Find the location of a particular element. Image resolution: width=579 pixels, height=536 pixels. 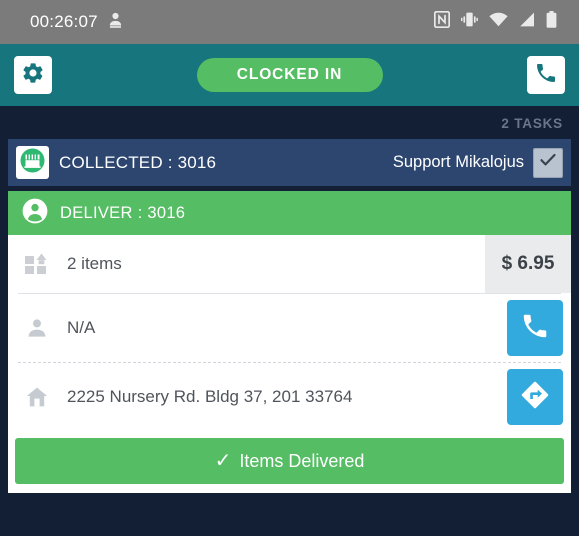

call-support-button is located at coordinates (546, 75).